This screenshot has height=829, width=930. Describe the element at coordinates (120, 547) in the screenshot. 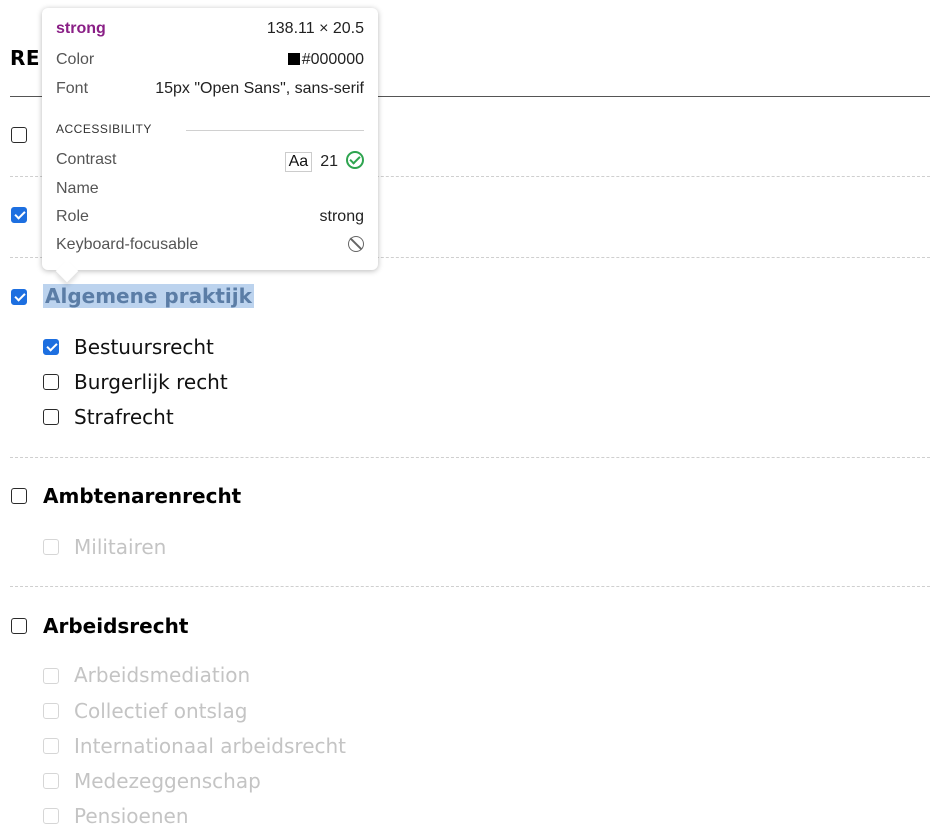

I see `militairen-label: Militairen` at that location.